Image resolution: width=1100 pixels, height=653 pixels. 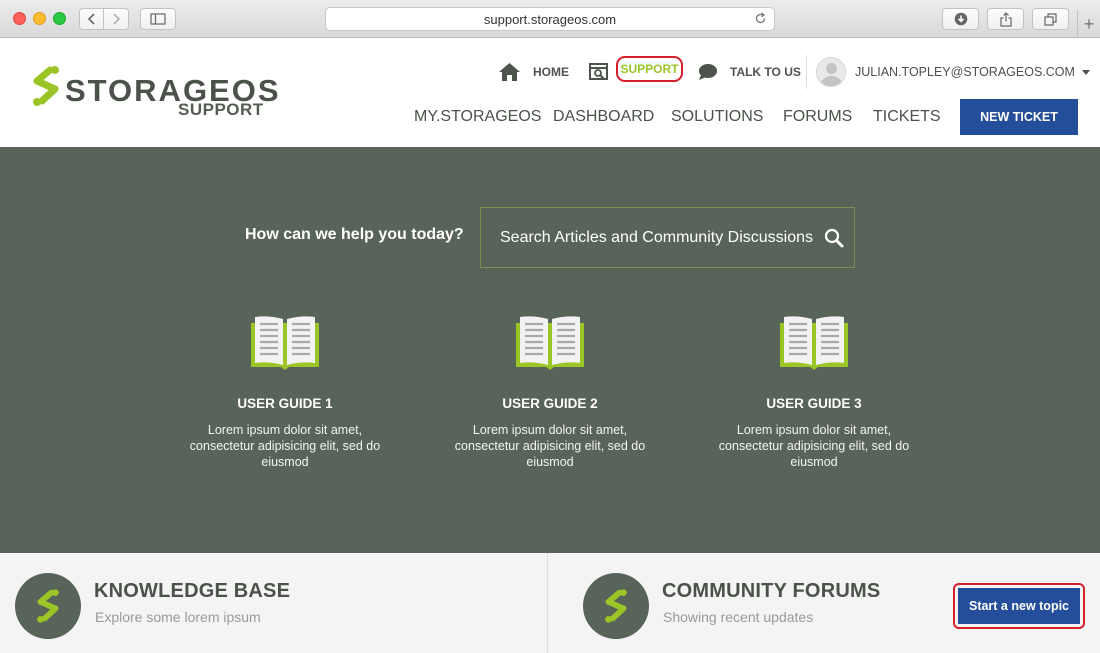 I want to click on new-tab-icon: +, so click(x=1089, y=24).